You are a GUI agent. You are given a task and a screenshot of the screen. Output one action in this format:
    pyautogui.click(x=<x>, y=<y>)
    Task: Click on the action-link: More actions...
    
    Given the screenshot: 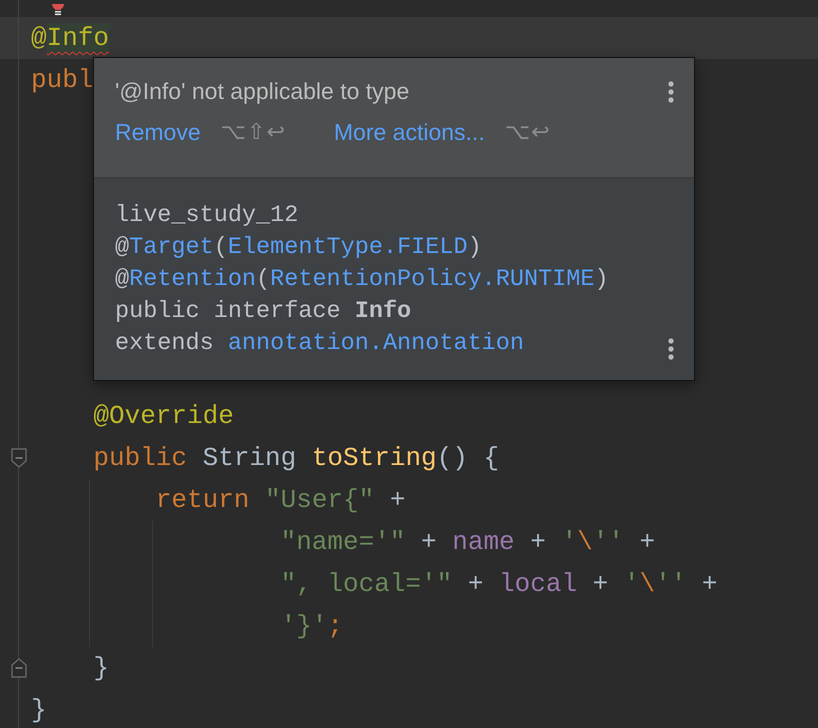 What is the action you would take?
    pyautogui.click(x=409, y=132)
    